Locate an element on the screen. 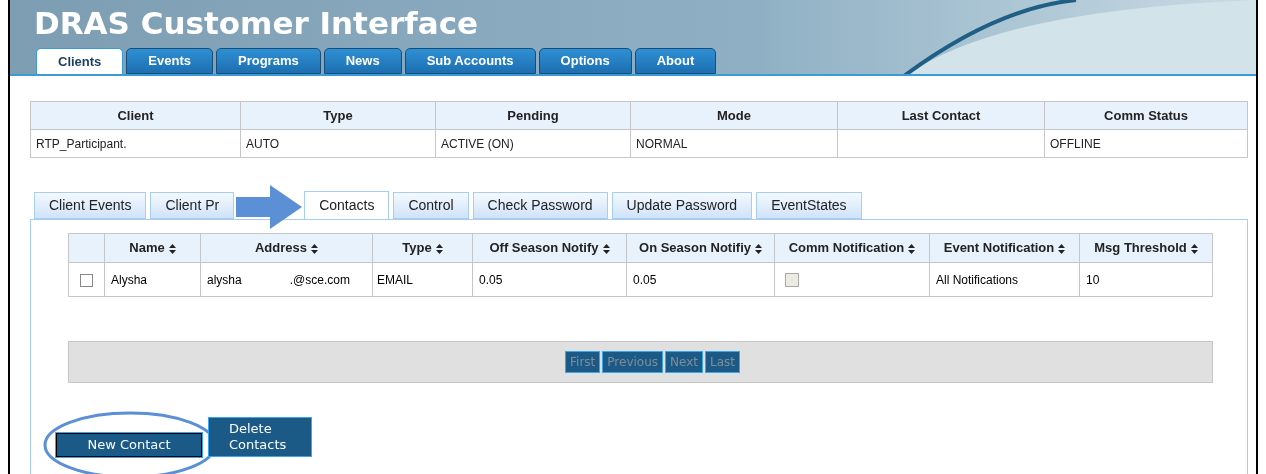 This screenshot has height=474, width=1266. content-tab: Contacts is located at coordinates (347, 205).